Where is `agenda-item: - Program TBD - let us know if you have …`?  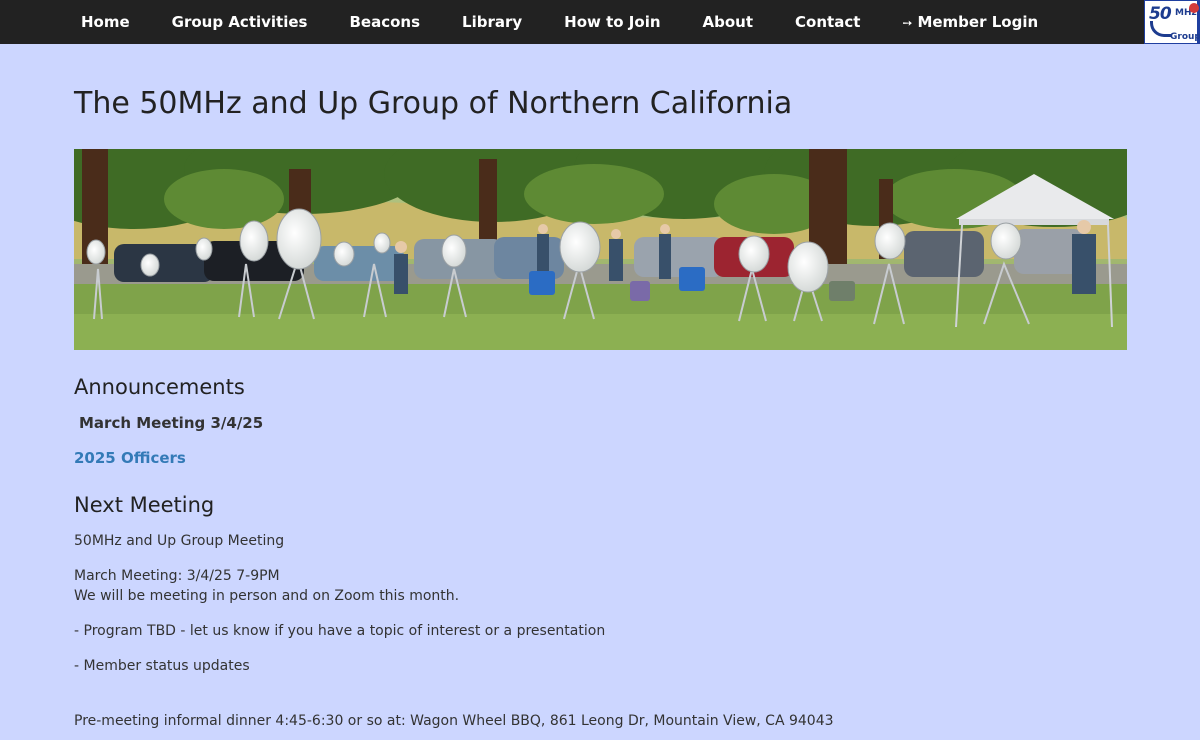 agenda-item: - Program TBD - let us know if you have … is located at coordinates (340, 631).